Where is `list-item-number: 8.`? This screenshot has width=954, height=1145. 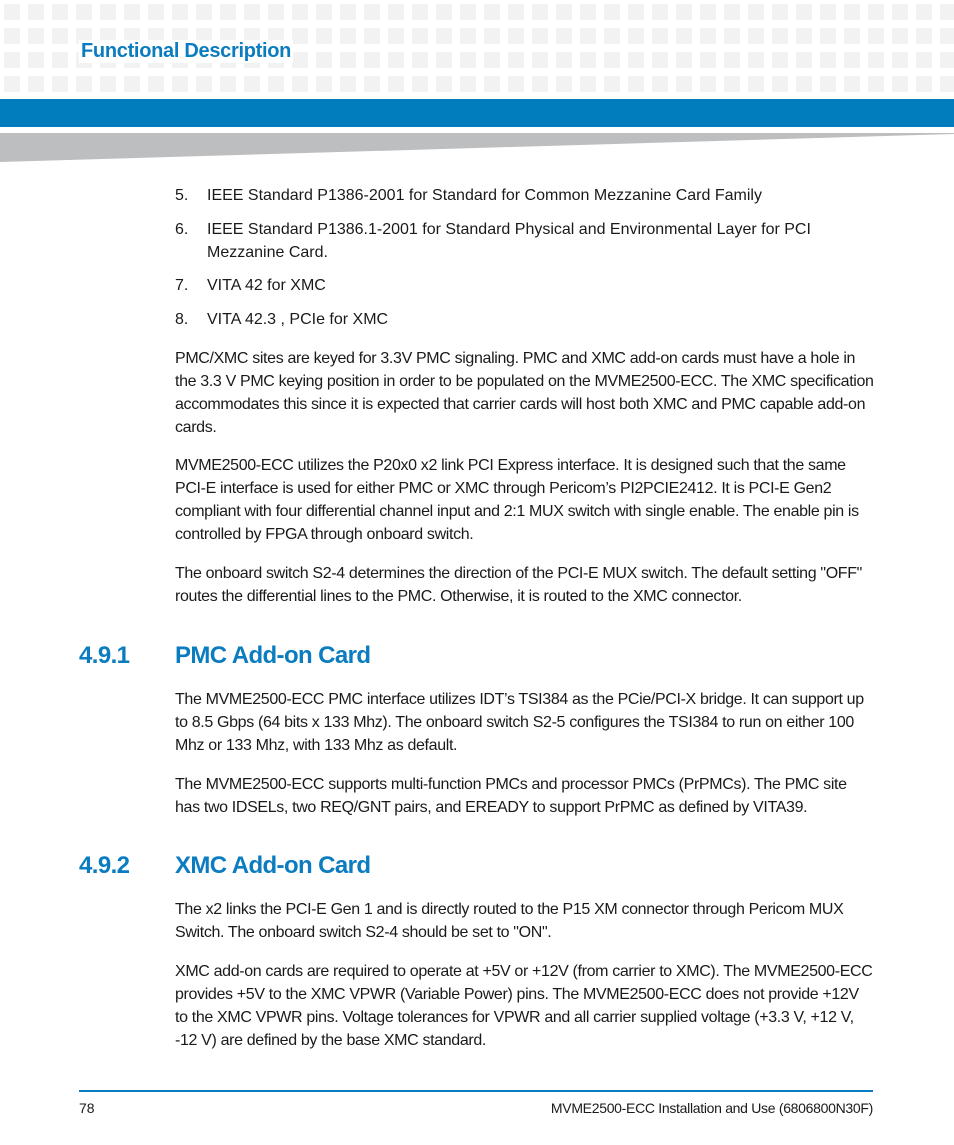
list-item-number: 8. is located at coordinates (182, 319).